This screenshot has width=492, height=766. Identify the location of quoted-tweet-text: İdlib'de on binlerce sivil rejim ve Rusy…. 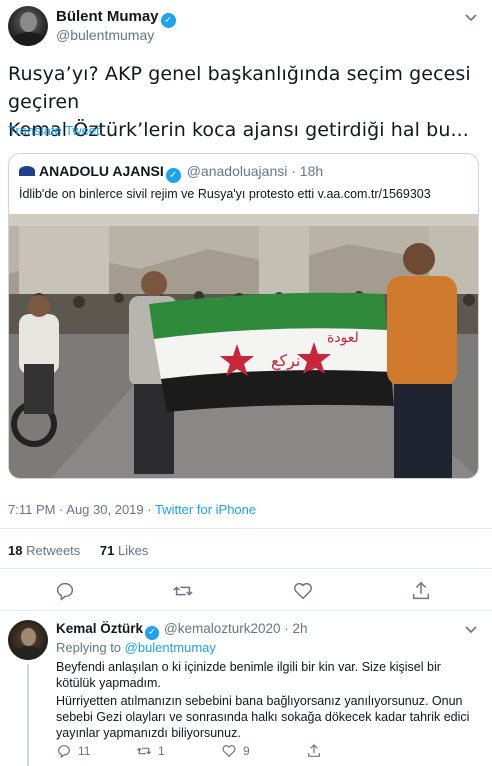
(225, 194).